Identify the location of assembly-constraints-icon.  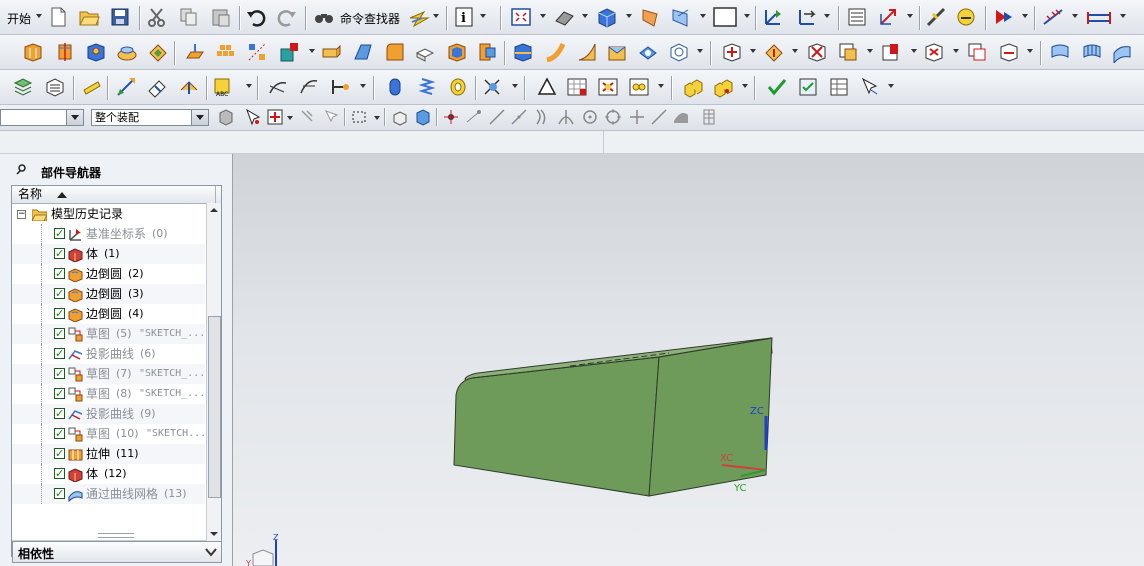
(723, 87).